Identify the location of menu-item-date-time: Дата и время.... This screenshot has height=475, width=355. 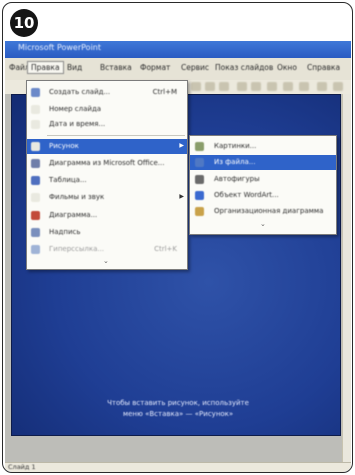
(107, 124).